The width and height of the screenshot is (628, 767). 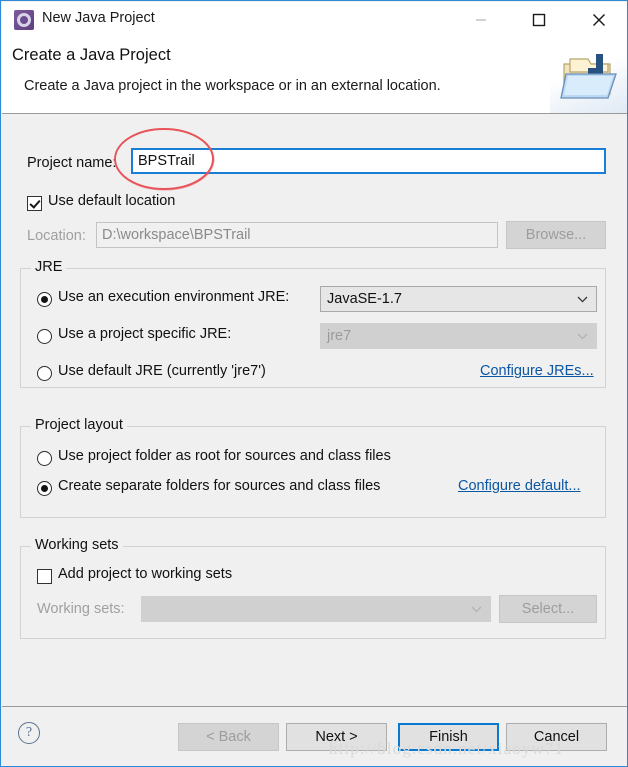 What do you see at coordinates (228, 737) in the screenshot?
I see `back-button: < Back` at bounding box center [228, 737].